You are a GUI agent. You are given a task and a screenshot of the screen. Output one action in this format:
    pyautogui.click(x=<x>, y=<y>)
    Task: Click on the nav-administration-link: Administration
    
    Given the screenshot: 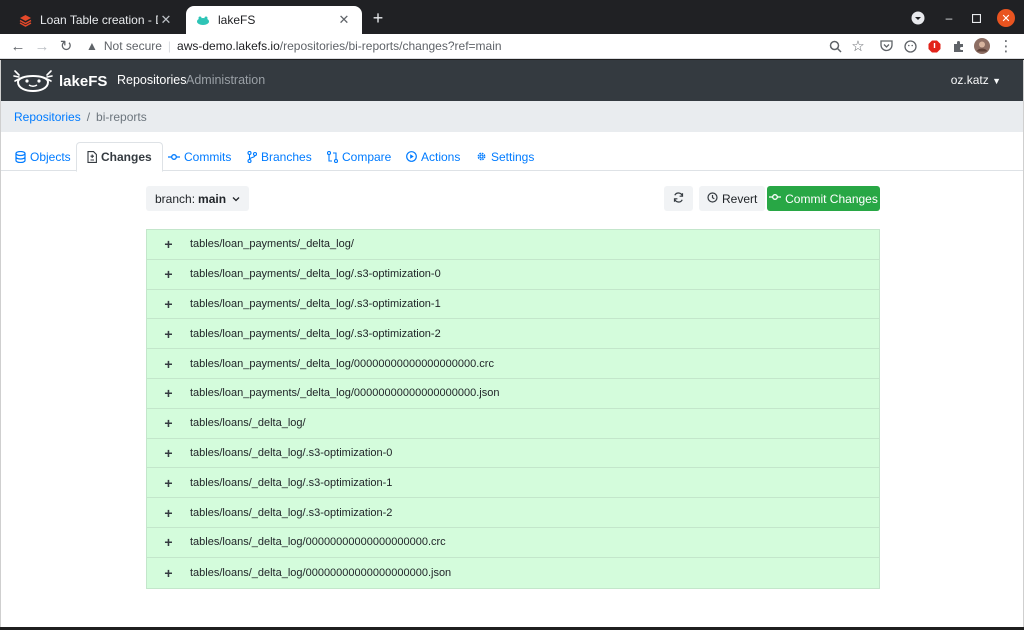 What is the action you would take?
    pyautogui.click(x=225, y=80)
    